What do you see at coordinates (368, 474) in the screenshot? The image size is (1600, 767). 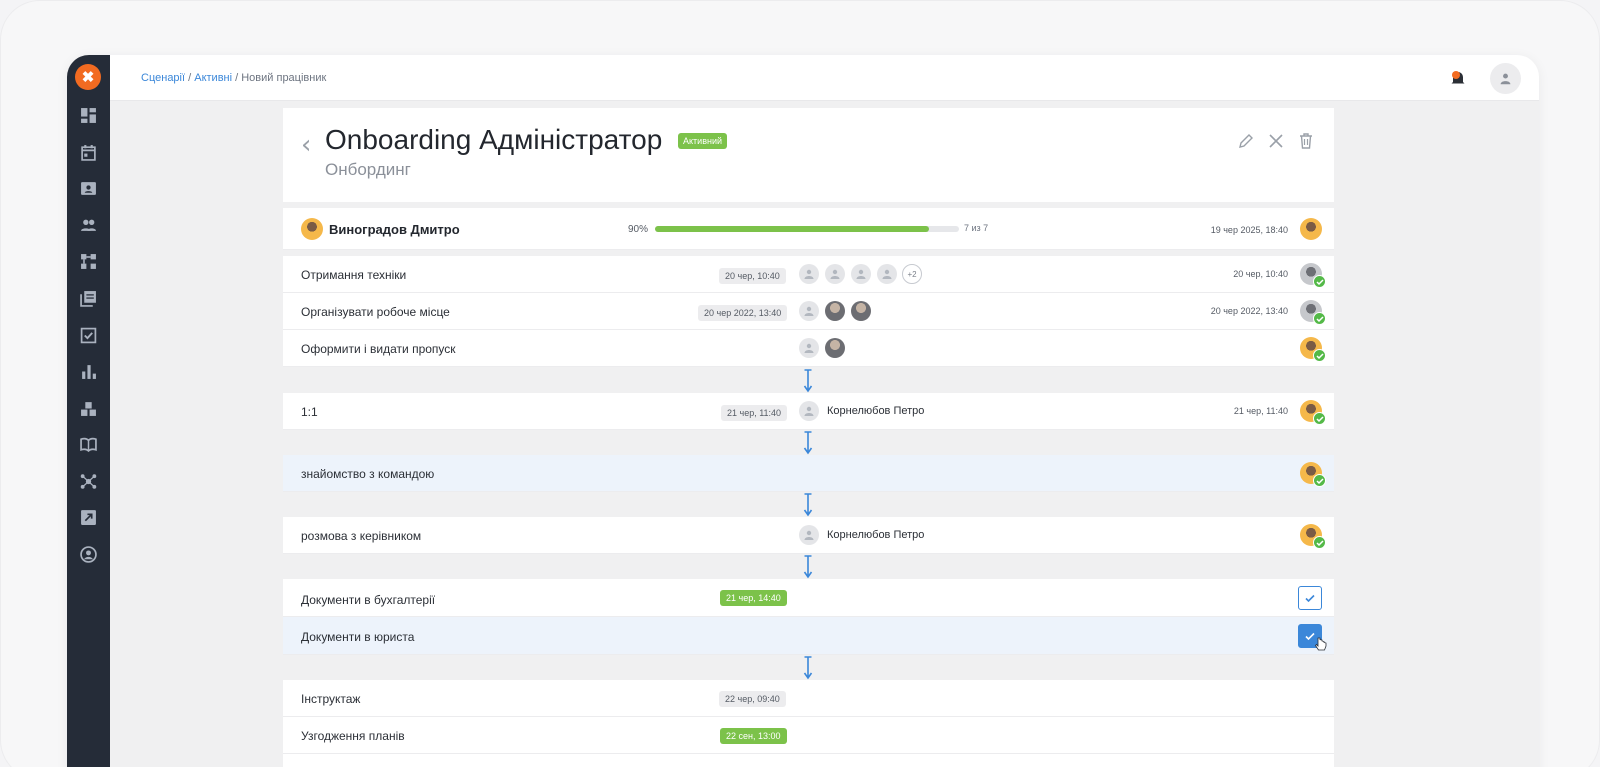 I see `task-label: знайомство з командою` at bounding box center [368, 474].